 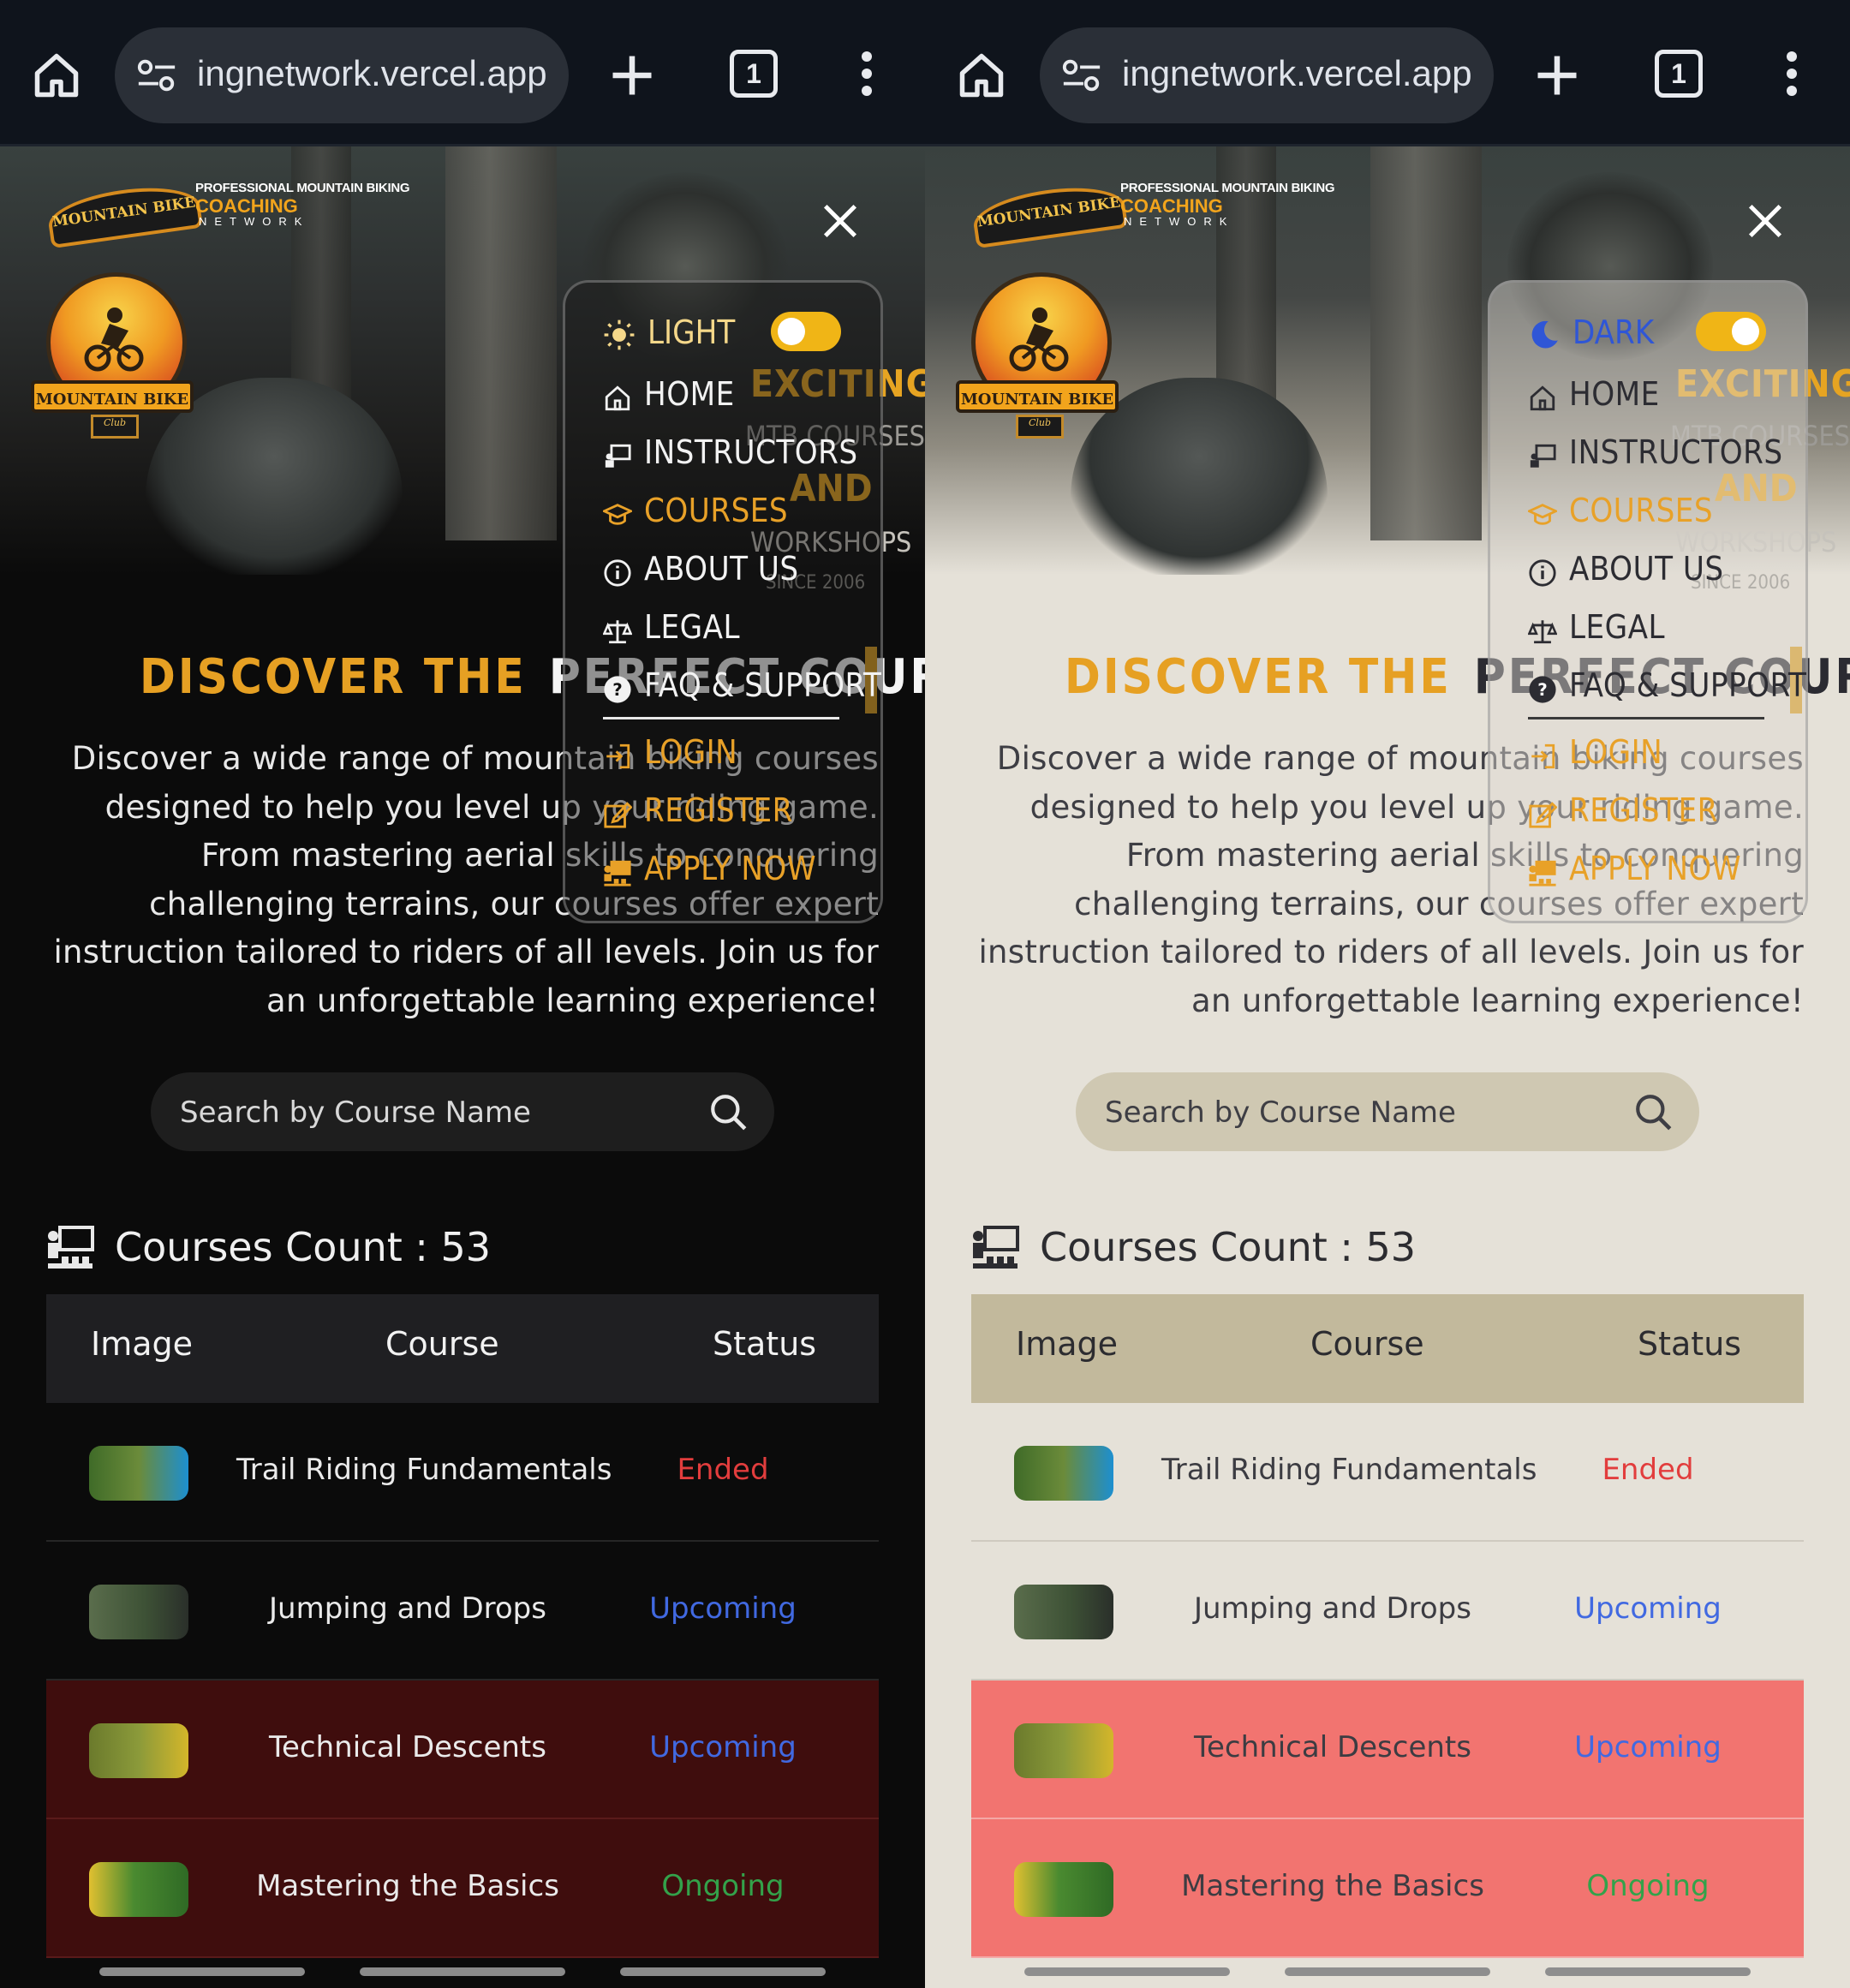 What do you see at coordinates (1180, 221) in the screenshot?
I see `logo-network: NETWORK` at bounding box center [1180, 221].